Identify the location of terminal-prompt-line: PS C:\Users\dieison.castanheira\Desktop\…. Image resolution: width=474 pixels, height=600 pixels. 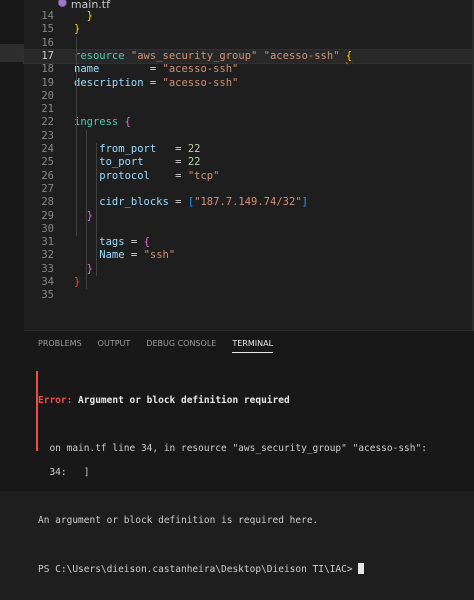
(232, 569).